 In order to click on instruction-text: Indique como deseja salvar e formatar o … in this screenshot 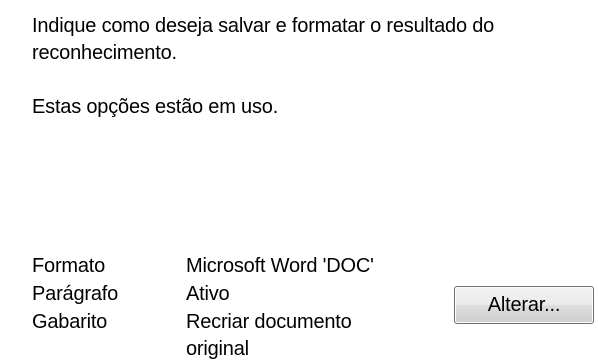, I will do `click(263, 39)`.